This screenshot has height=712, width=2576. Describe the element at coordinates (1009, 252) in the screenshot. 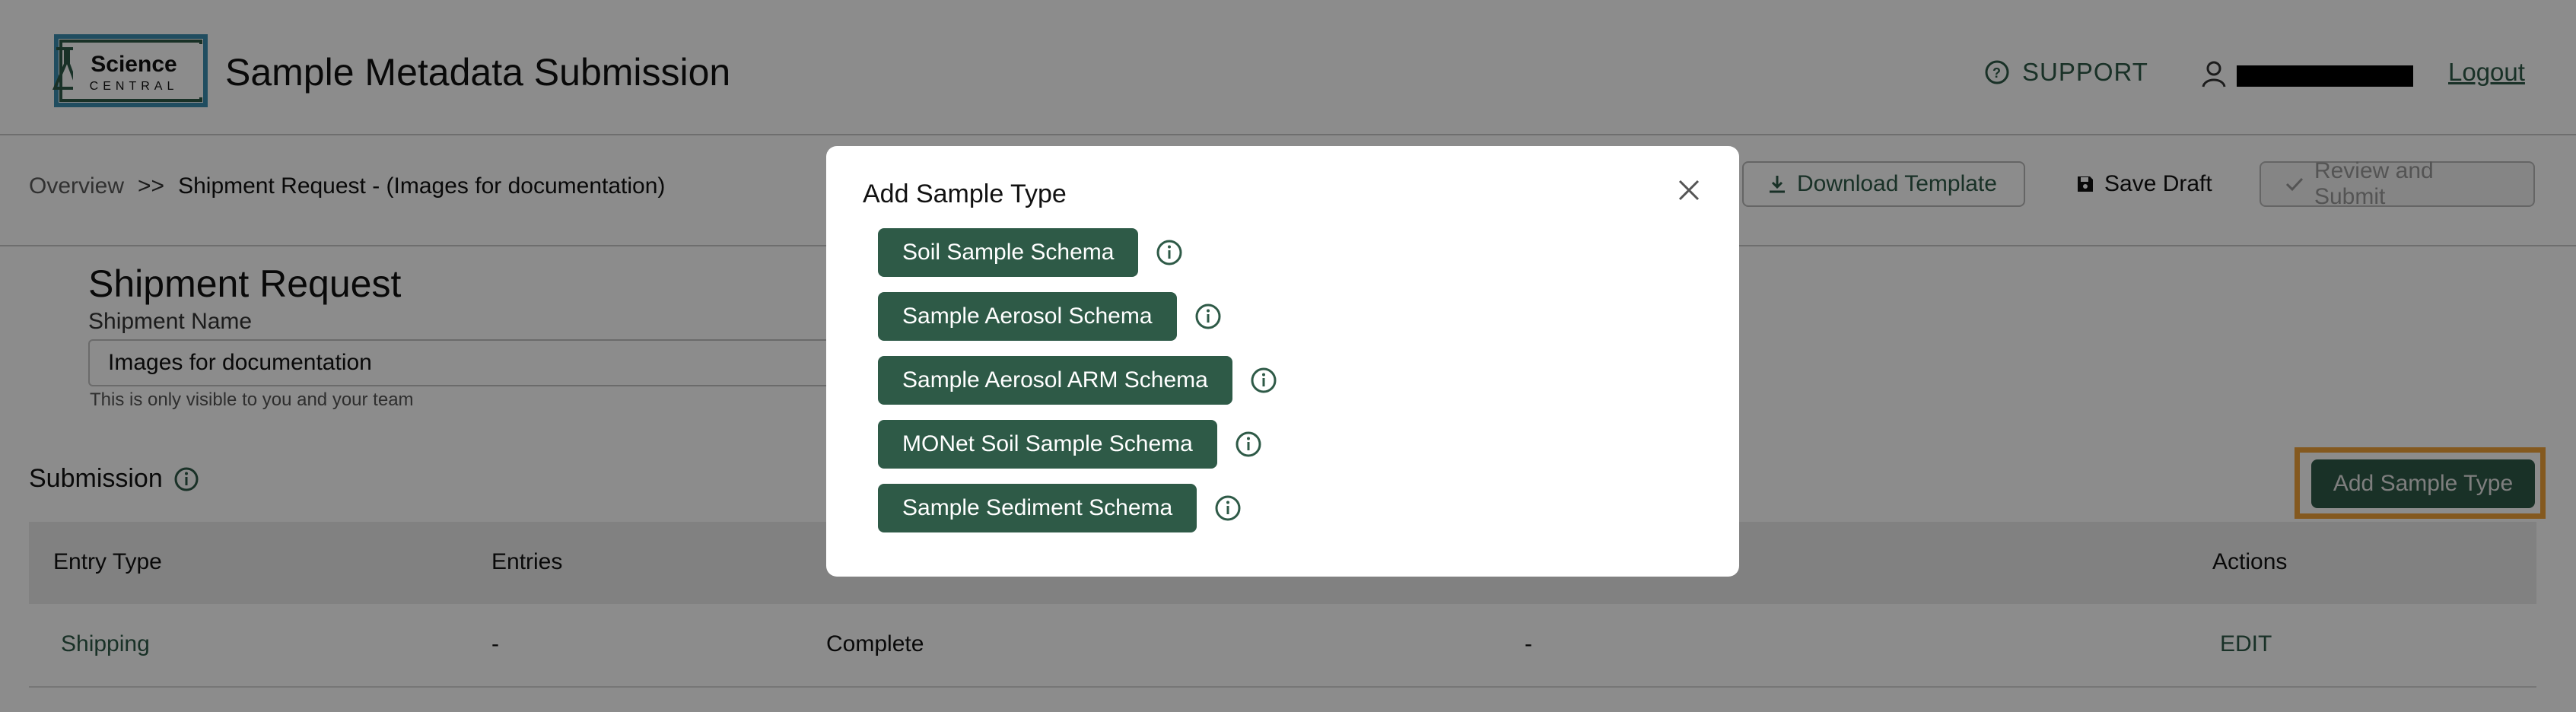

I see `soil-sample-schema-button: Soil Sample Schema` at that location.